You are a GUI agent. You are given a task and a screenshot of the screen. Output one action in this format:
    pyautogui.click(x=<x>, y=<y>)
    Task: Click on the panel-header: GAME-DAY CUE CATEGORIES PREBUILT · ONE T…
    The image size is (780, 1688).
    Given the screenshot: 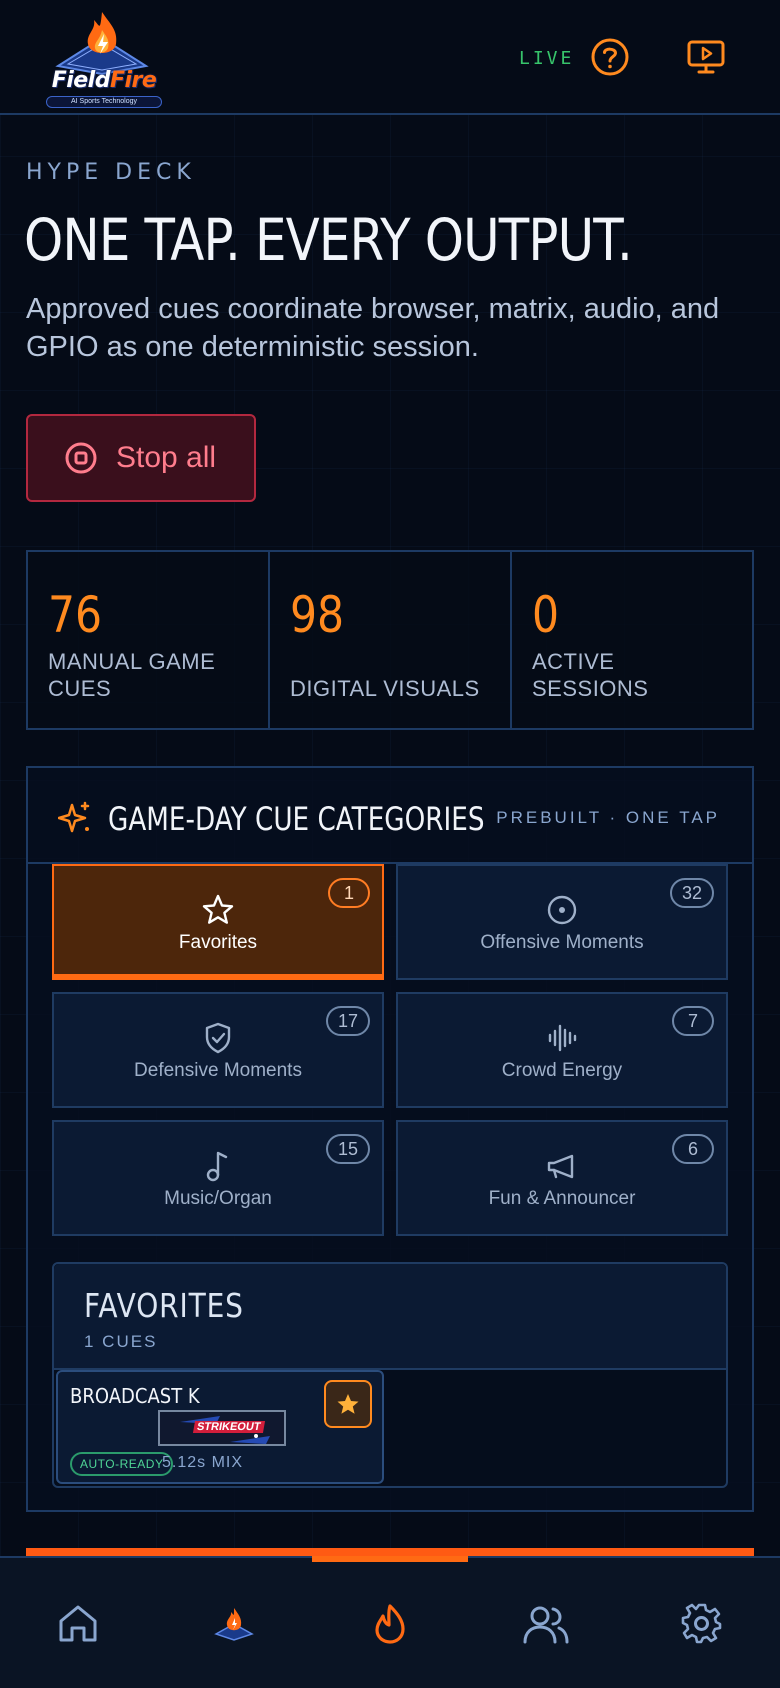 What is the action you would take?
    pyautogui.click(x=390, y=816)
    